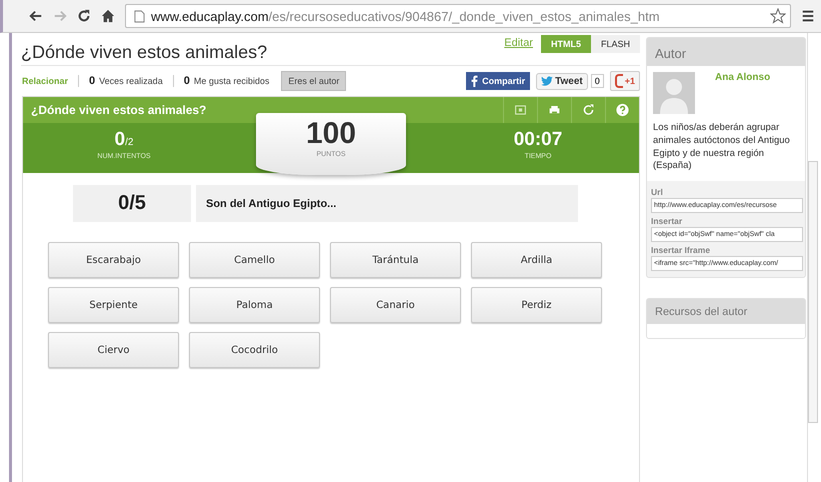 Image resolution: width=821 pixels, height=482 pixels. I want to click on answer-option: Ciervo, so click(113, 350).